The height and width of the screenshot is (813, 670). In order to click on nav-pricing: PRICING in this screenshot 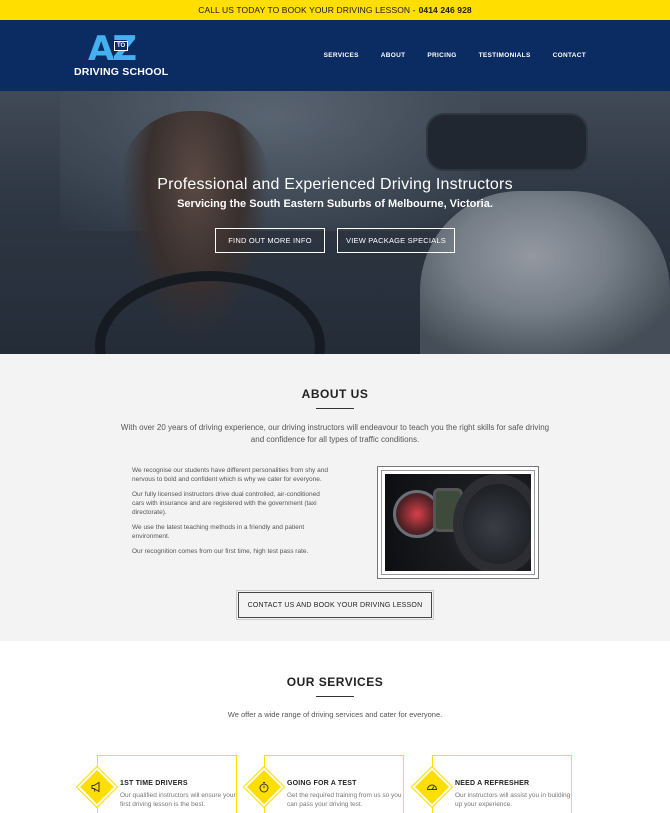, I will do `click(441, 55)`.